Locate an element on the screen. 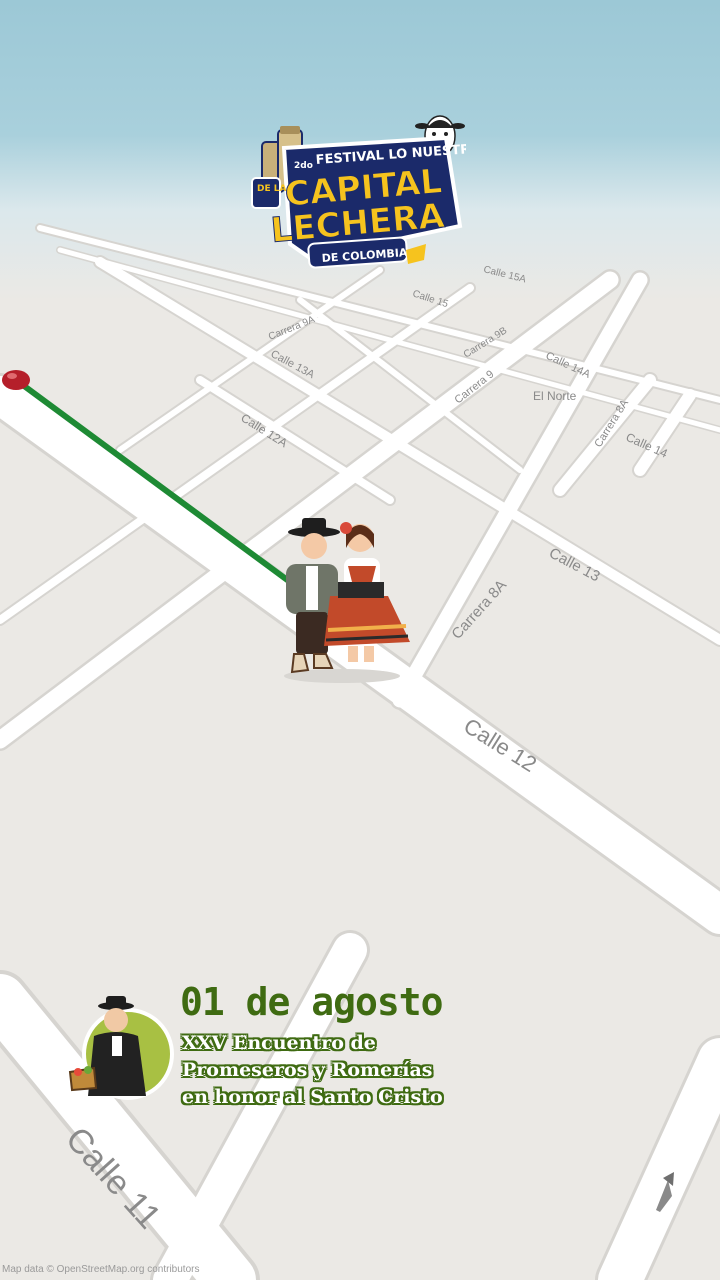 The image size is (720, 1280). promesero-avatar-icon is located at coordinates (121, 1048).